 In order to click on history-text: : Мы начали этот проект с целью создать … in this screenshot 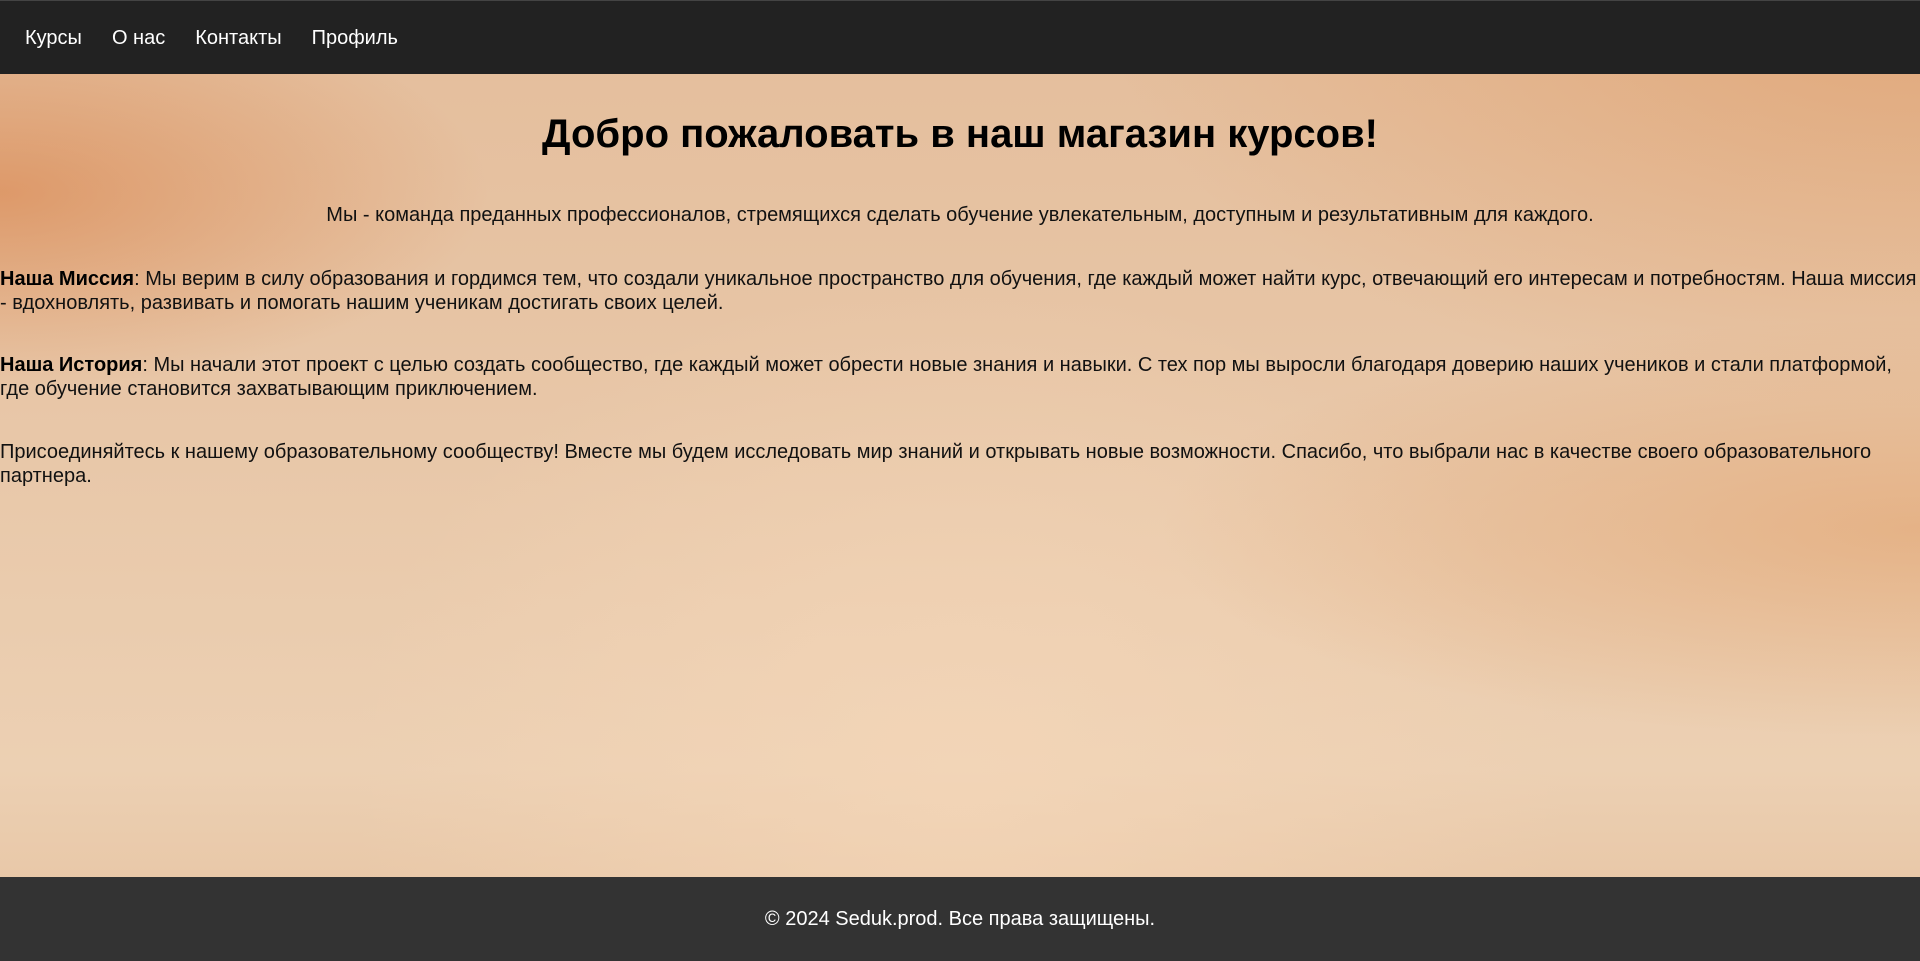, I will do `click(946, 377)`.